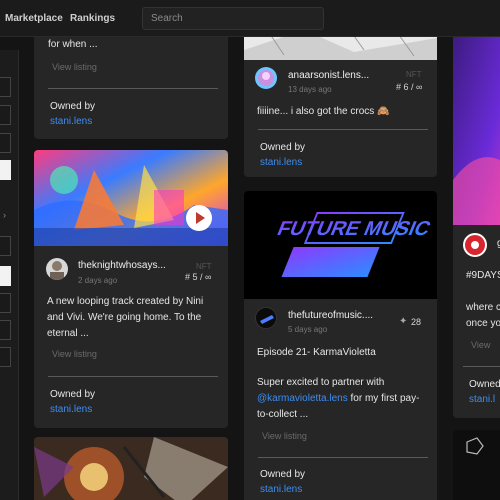 The image size is (500, 500). Describe the element at coordinates (198, 277) in the screenshot. I see `edition-count: # 5 / ∞` at that location.